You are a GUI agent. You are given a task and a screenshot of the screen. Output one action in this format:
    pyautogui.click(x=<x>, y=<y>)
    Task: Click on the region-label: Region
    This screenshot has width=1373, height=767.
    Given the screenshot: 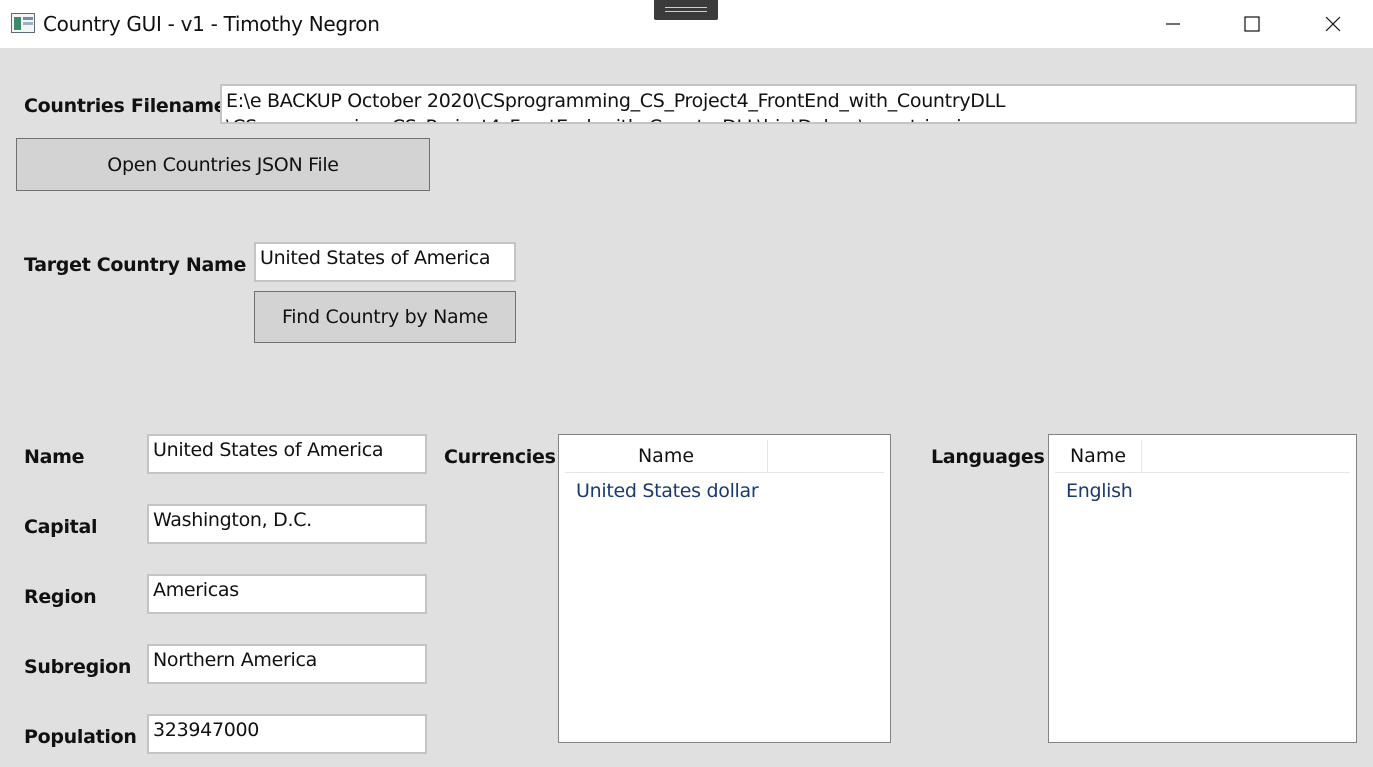 What is the action you would take?
    pyautogui.click(x=60, y=597)
    